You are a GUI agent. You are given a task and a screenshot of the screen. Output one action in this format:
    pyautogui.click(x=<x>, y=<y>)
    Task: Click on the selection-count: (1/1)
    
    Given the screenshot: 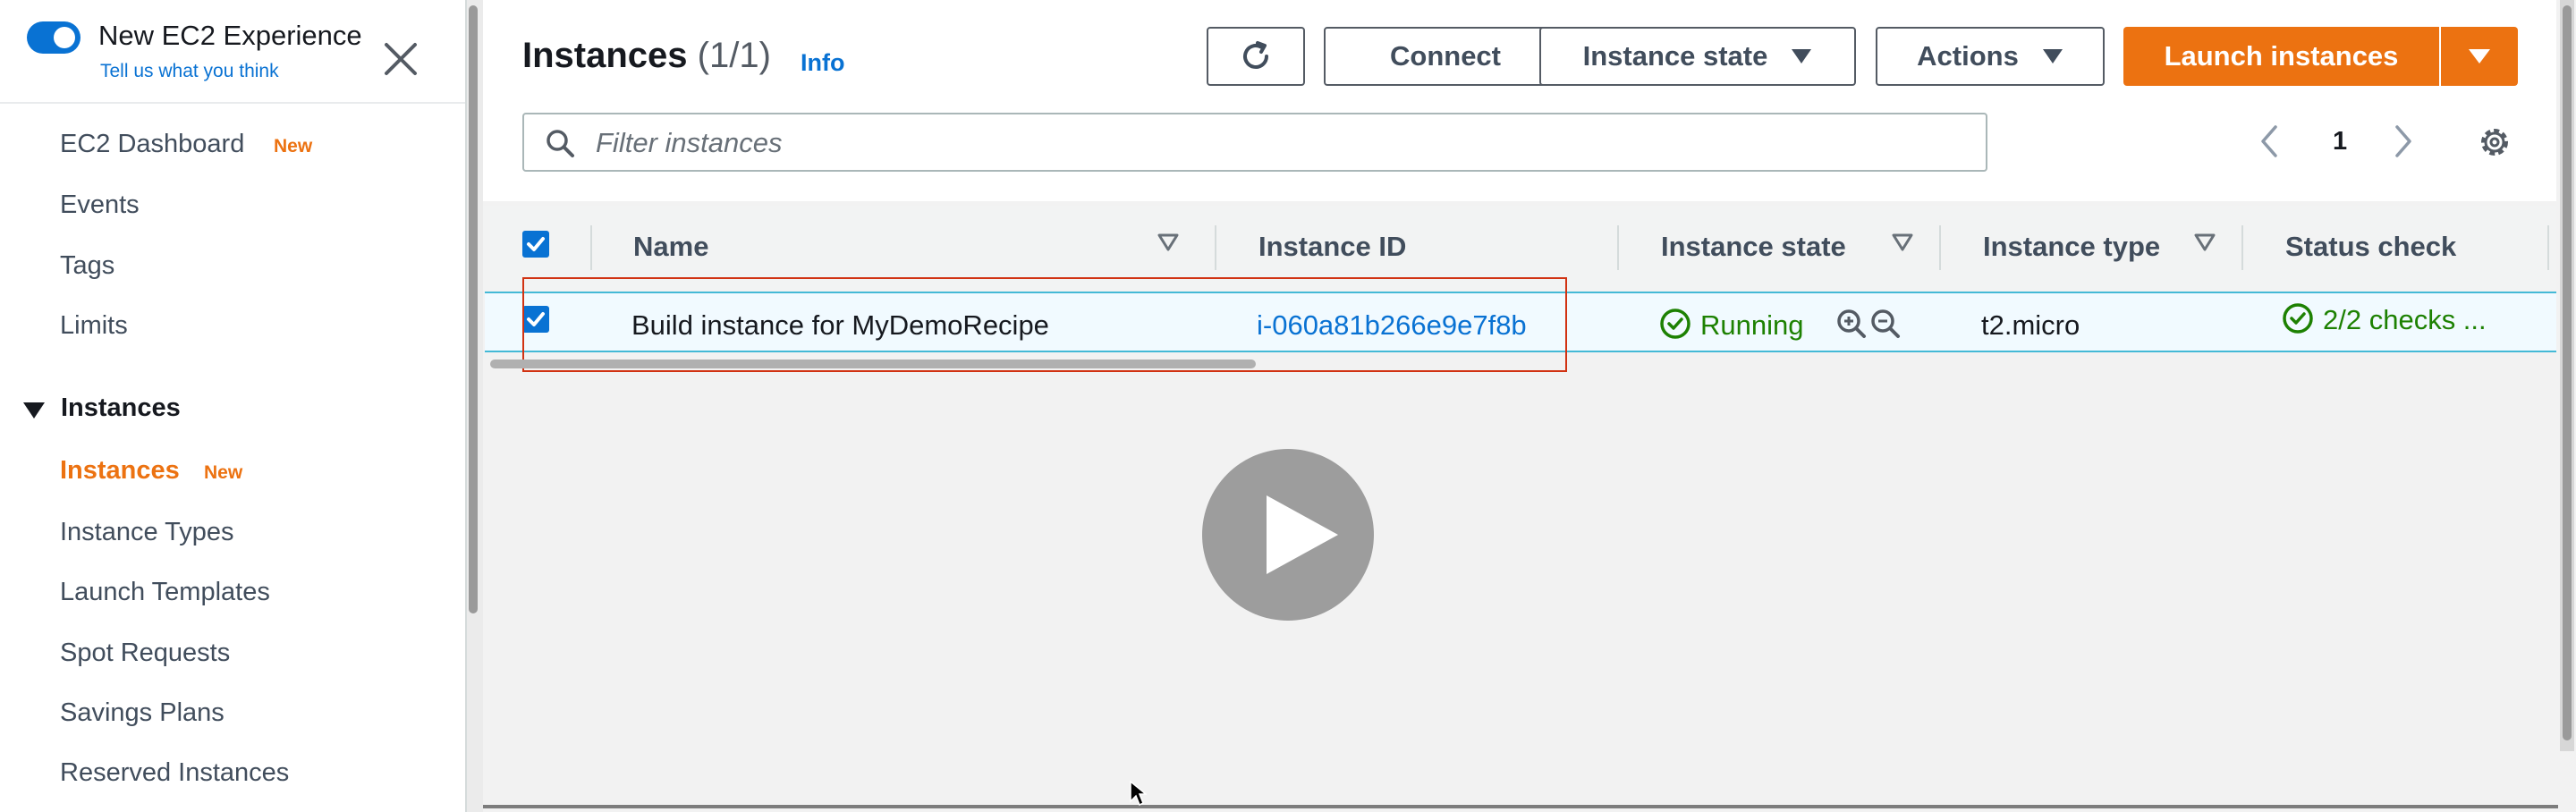 What is the action you would take?
    pyautogui.click(x=734, y=55)
    